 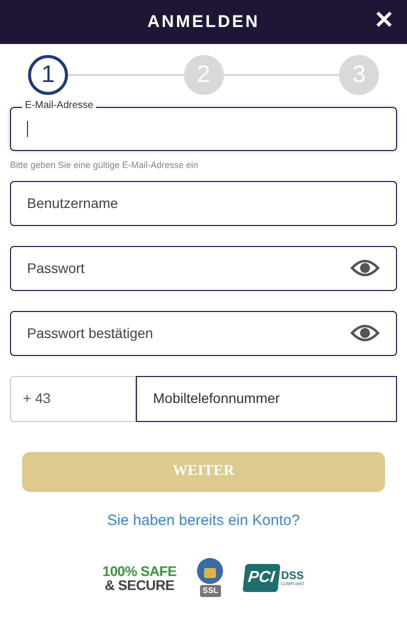 I want to click on hint-text: Bitte geben Sie eine gültige E-Mail-Adresse ein, so click(x=105, y=165).